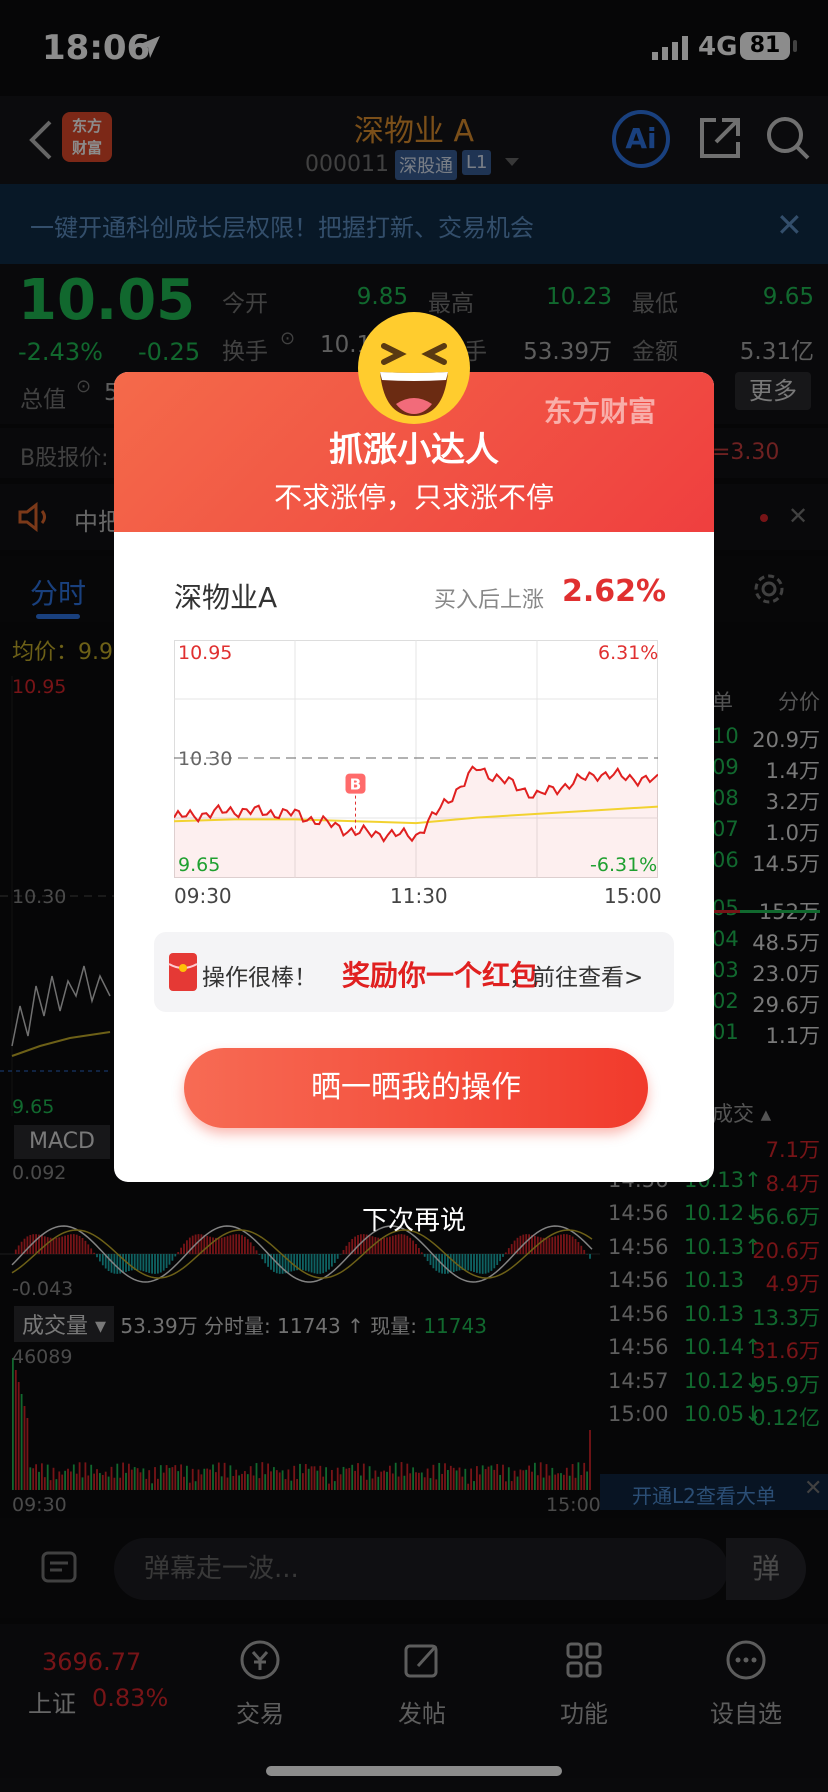 The image size is (828, 1792). Describe the element at coordinates (259, 978) in the screenshot. I see `reward-text-1: 操作很棒！` at that location.